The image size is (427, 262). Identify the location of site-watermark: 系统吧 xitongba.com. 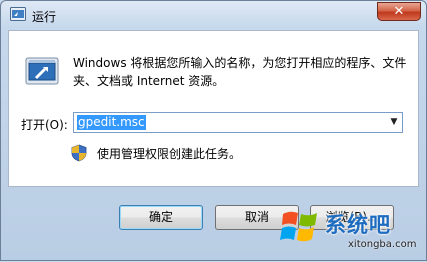
(352, 232).